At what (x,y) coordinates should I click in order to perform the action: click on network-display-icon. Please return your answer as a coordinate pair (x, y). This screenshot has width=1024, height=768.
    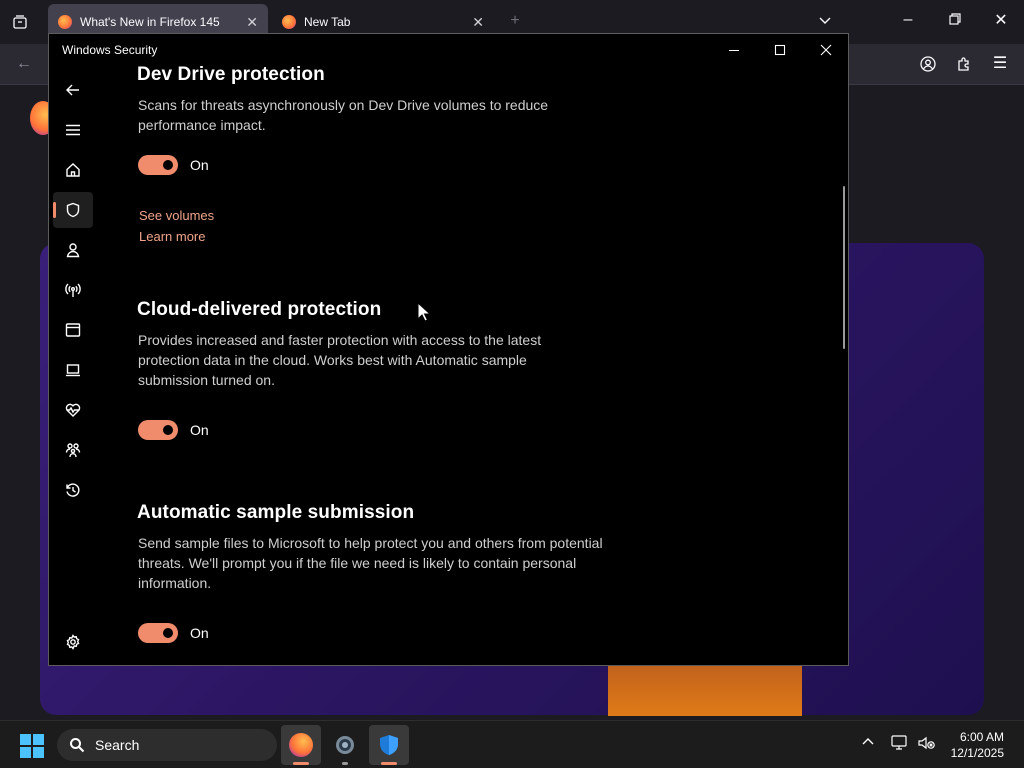
    Looking at the image, I should click on (900, 745).